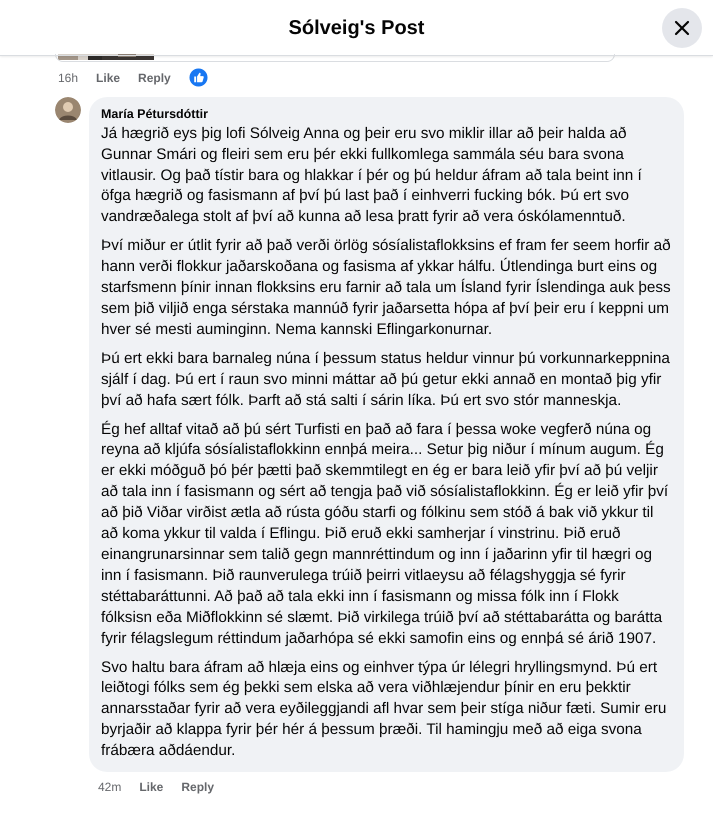  Describe the element at coordinates (384, 710) in the screenshot. I see `comment-text: Svo haltu bara áfram að hlæja eins og einhver týpa úr lélegri hryllingsmynd. Þú ert leiðtogi fólks sem ég þekki sem elska að vera viðhlæjendur þínir en eru þekktir annarsstaðar fyrir að vera eyðileggjandi afl hvar sem þeir stíga niður fæti. Sumir eru byrjaðir að klappa fyrir þér hér á þessum þræði. Til hamingju með að eiga svona frábæra aðdáendur.` at that location.